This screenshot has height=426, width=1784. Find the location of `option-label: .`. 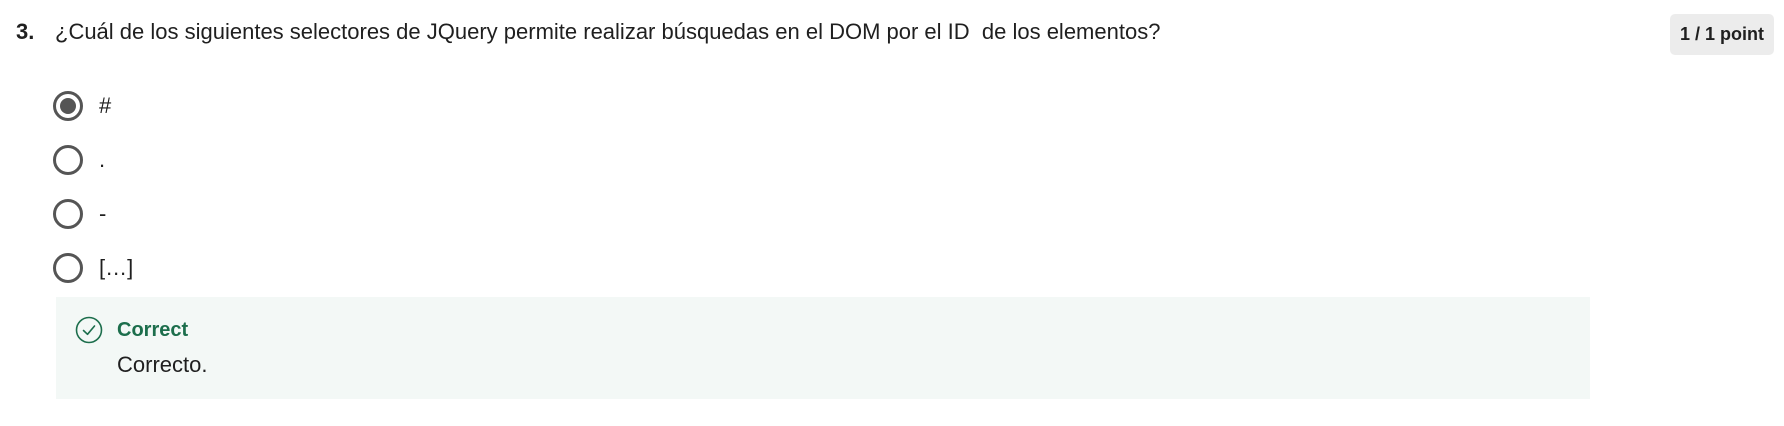

option-label: . is located at coordinates (102, 159).